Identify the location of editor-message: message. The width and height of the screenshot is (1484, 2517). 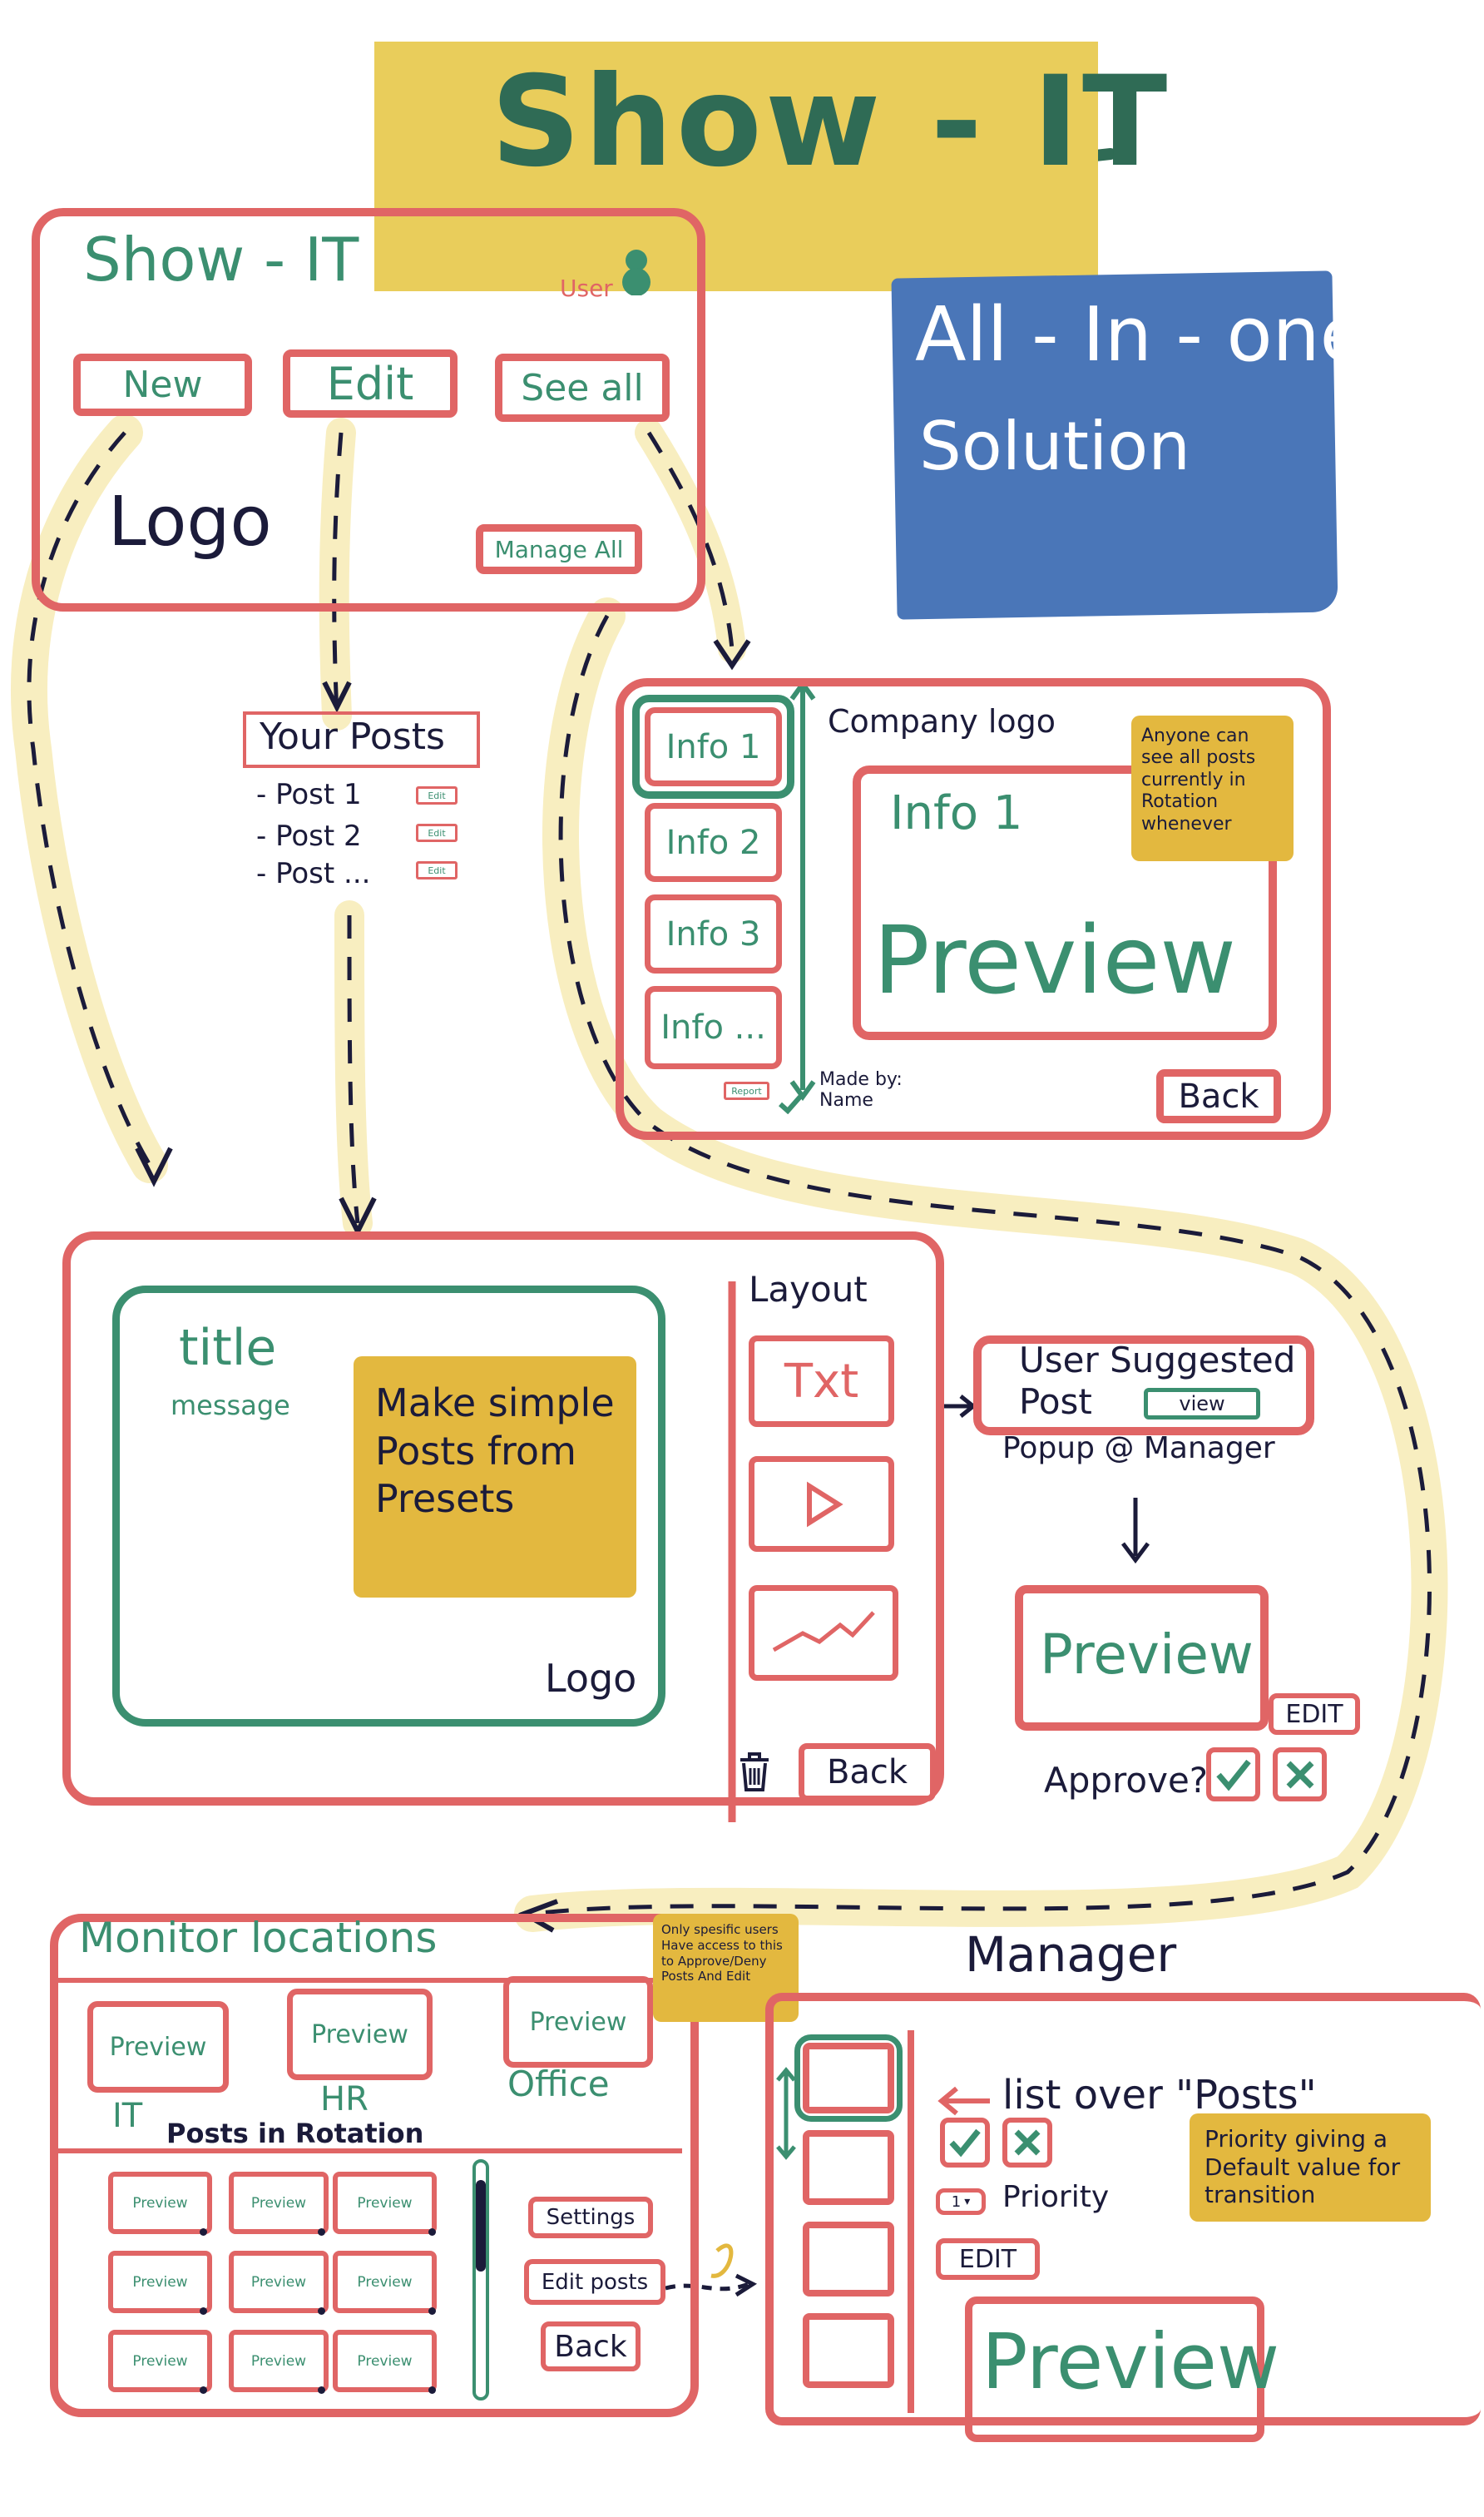
(231, 1405).